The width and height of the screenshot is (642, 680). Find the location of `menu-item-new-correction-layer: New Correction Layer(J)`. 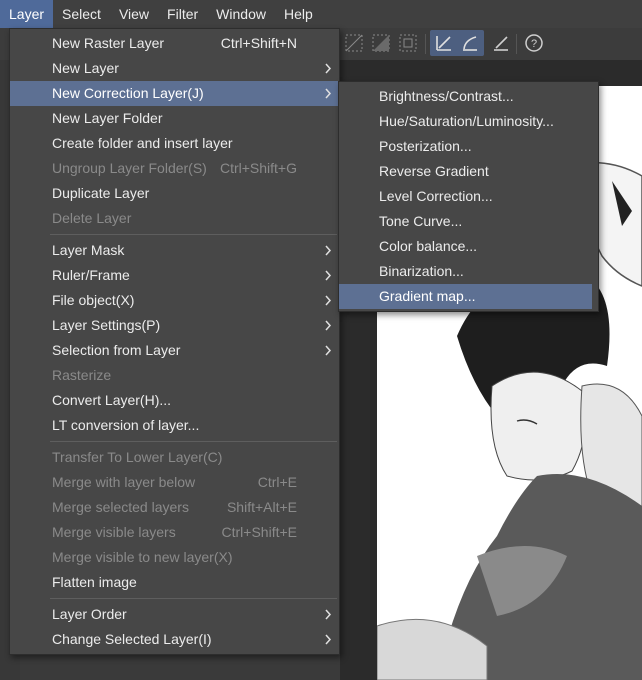

menu-item-new-correction-layer: New Correction Layer(J) is located at coordinates (174, 93).